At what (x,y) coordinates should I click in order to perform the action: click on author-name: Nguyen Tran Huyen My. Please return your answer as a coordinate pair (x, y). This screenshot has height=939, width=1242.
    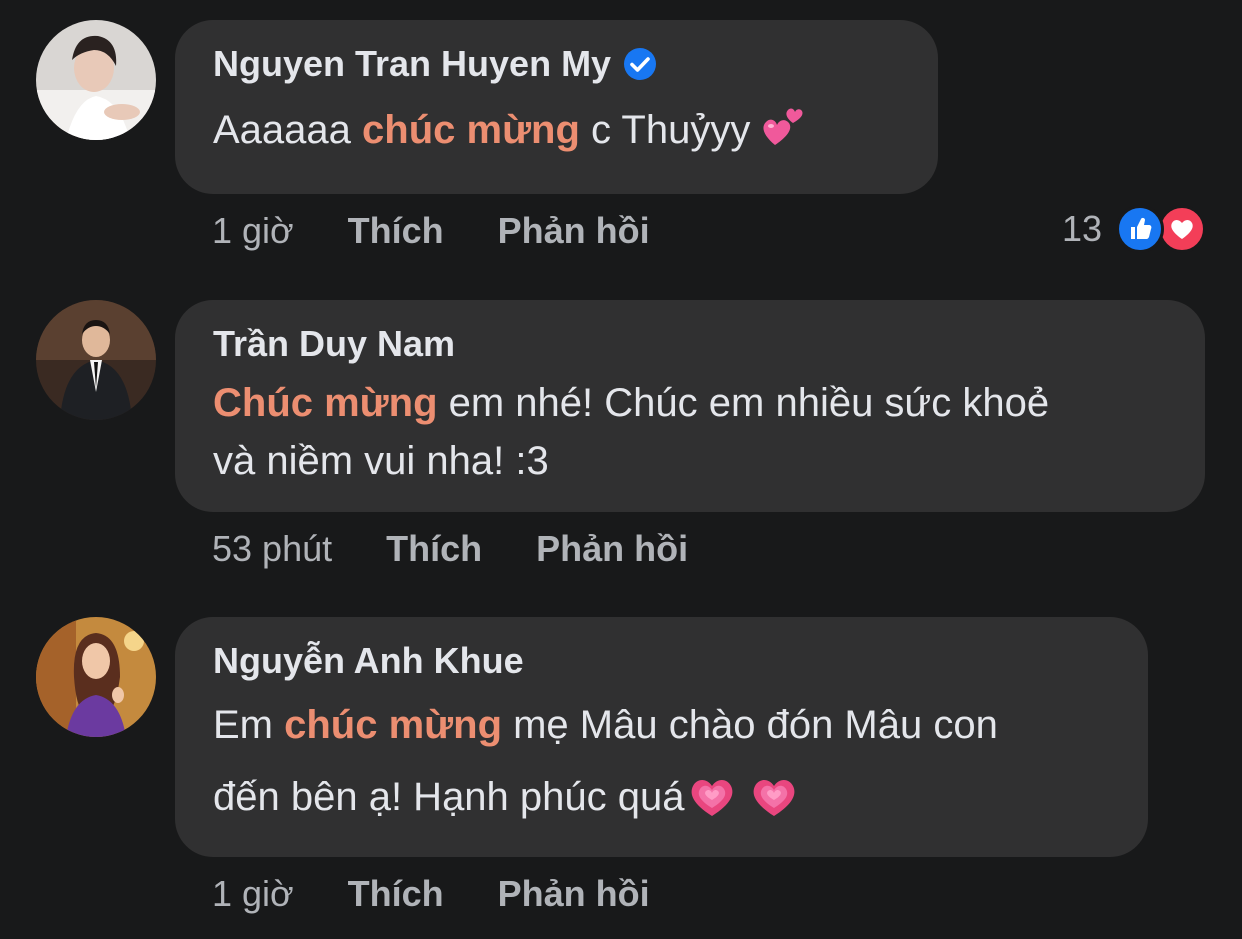
    Looking at the image, I should click on (556, 64).